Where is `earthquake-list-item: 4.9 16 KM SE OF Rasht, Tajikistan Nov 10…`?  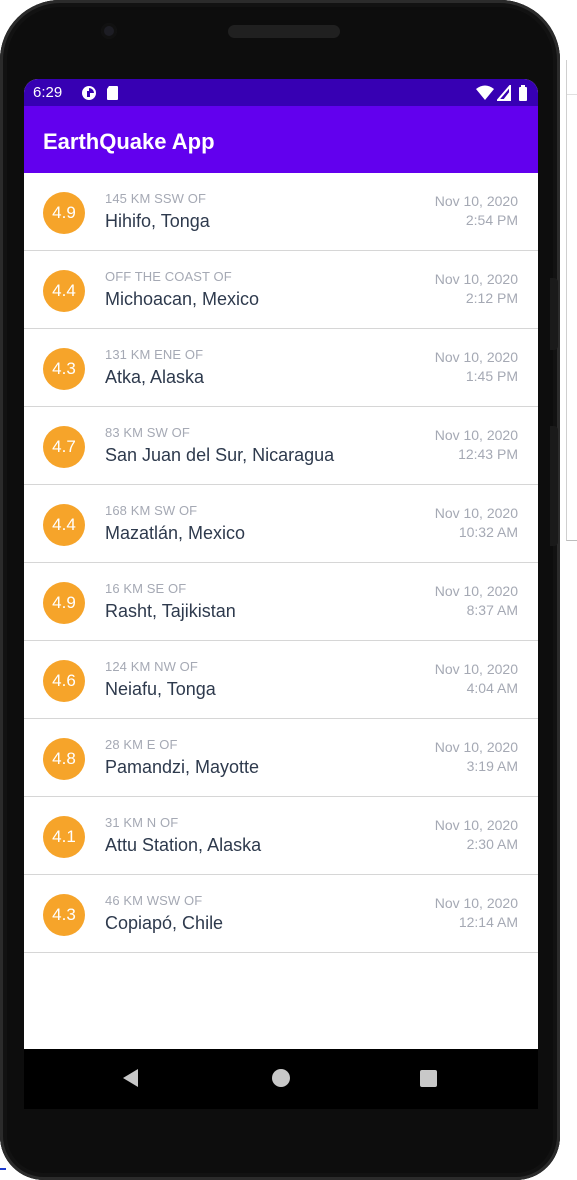 earthquake-list-item: 4.9 16 KM SE OF Rasht, Tajikistan Nov 10… is located at coordinates (281, 602).